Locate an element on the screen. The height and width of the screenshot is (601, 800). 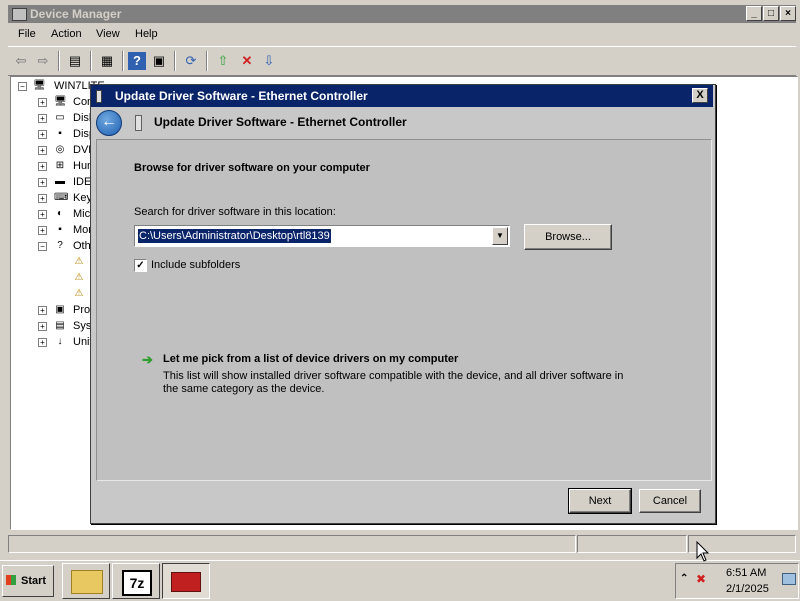
action-pane-icon: ▣ is located at coordinates (159, 61).